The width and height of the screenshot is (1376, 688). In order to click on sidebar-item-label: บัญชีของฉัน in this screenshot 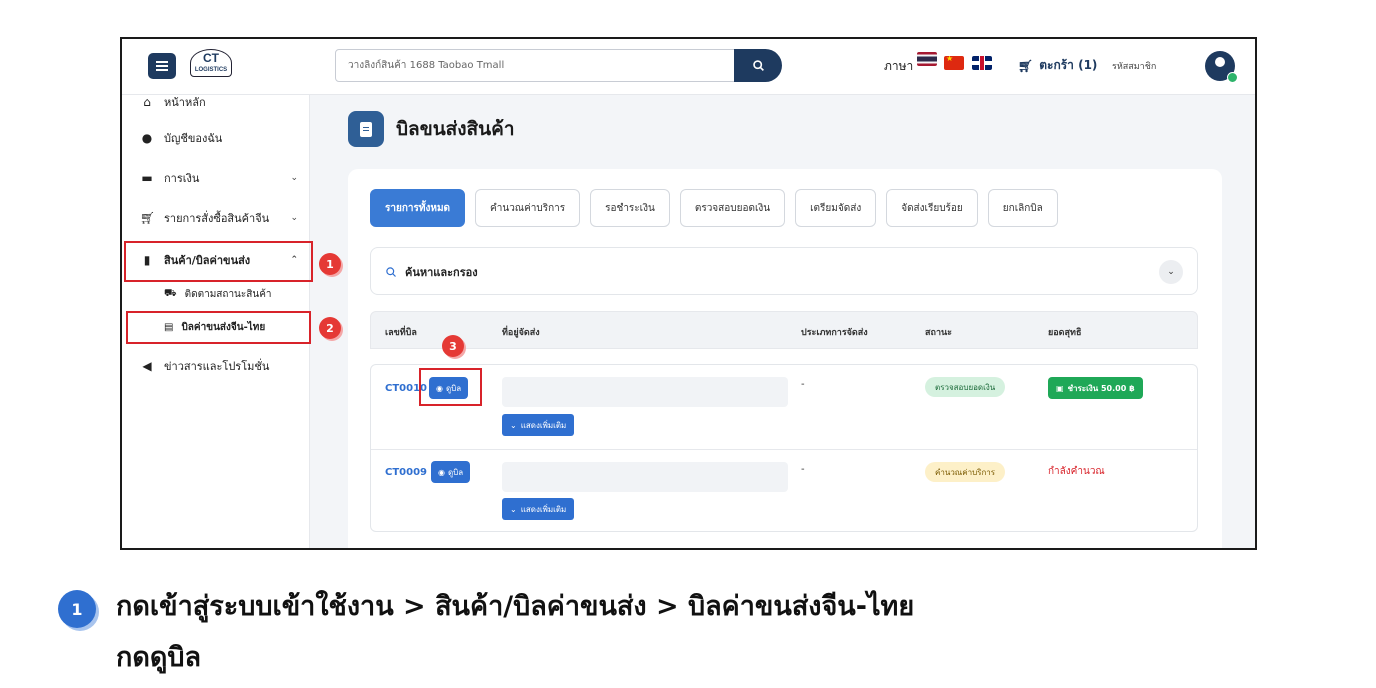, I will do `click(193, 138)`.